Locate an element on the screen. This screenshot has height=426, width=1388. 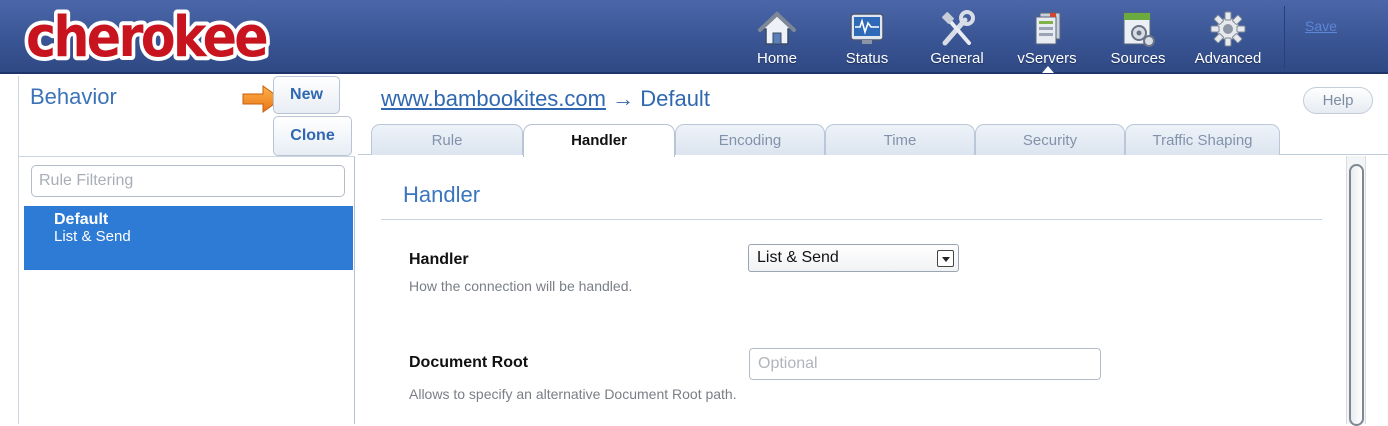
rule-filter-input is located at coordinates (188, 181).